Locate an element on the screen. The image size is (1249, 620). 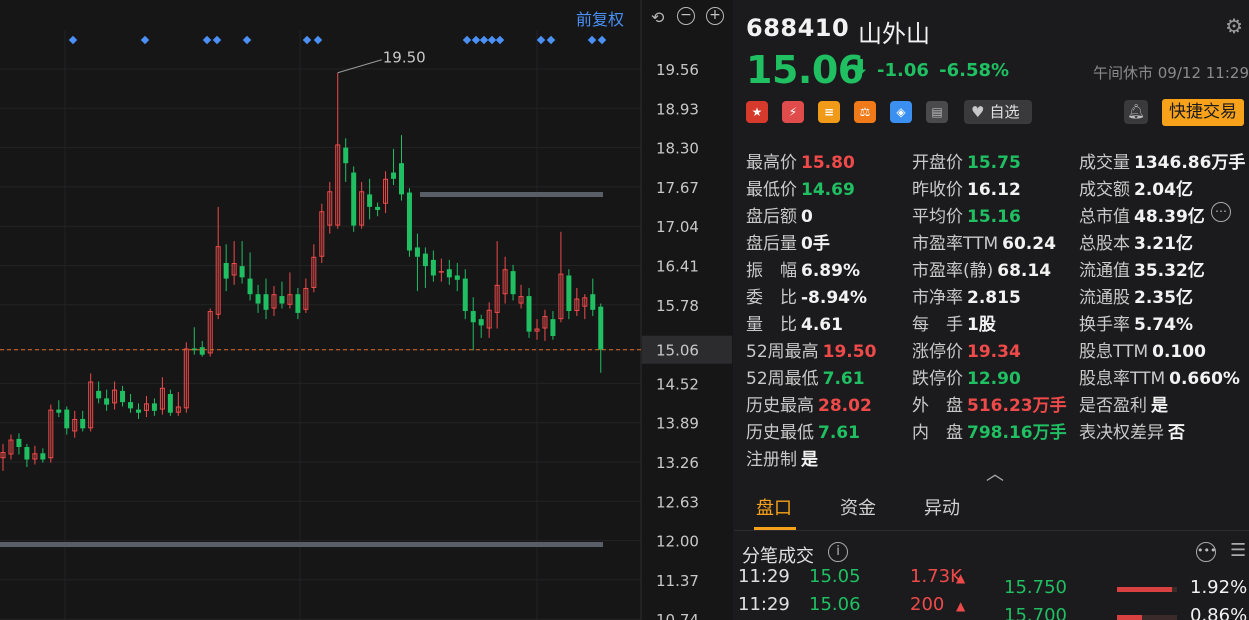
level-bar-track is located at coordinates (1147, 617).